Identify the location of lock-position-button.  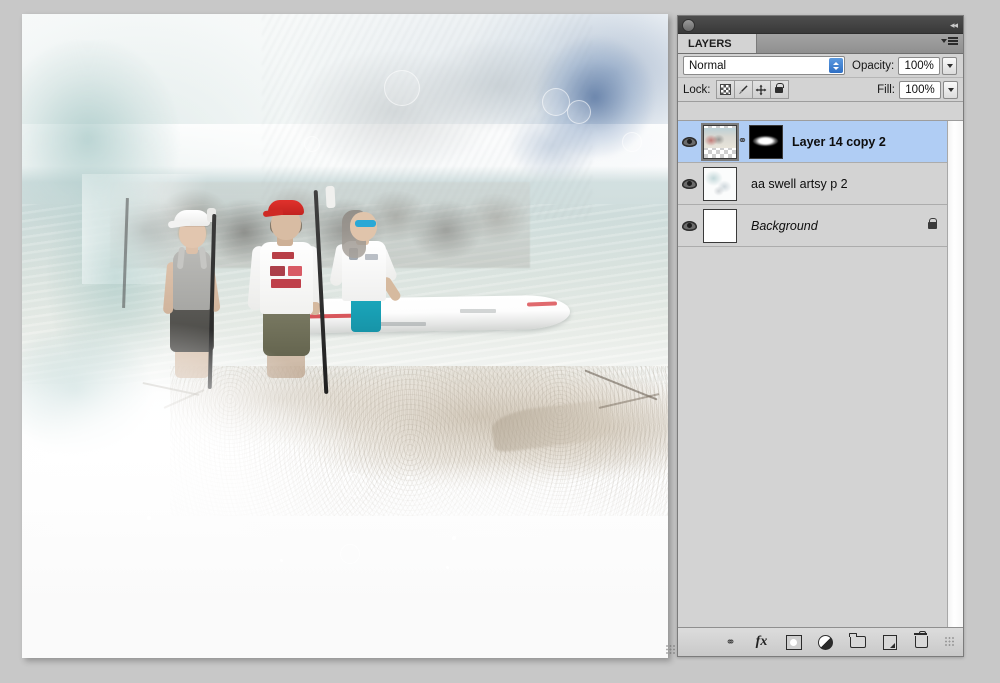
(761, 89).